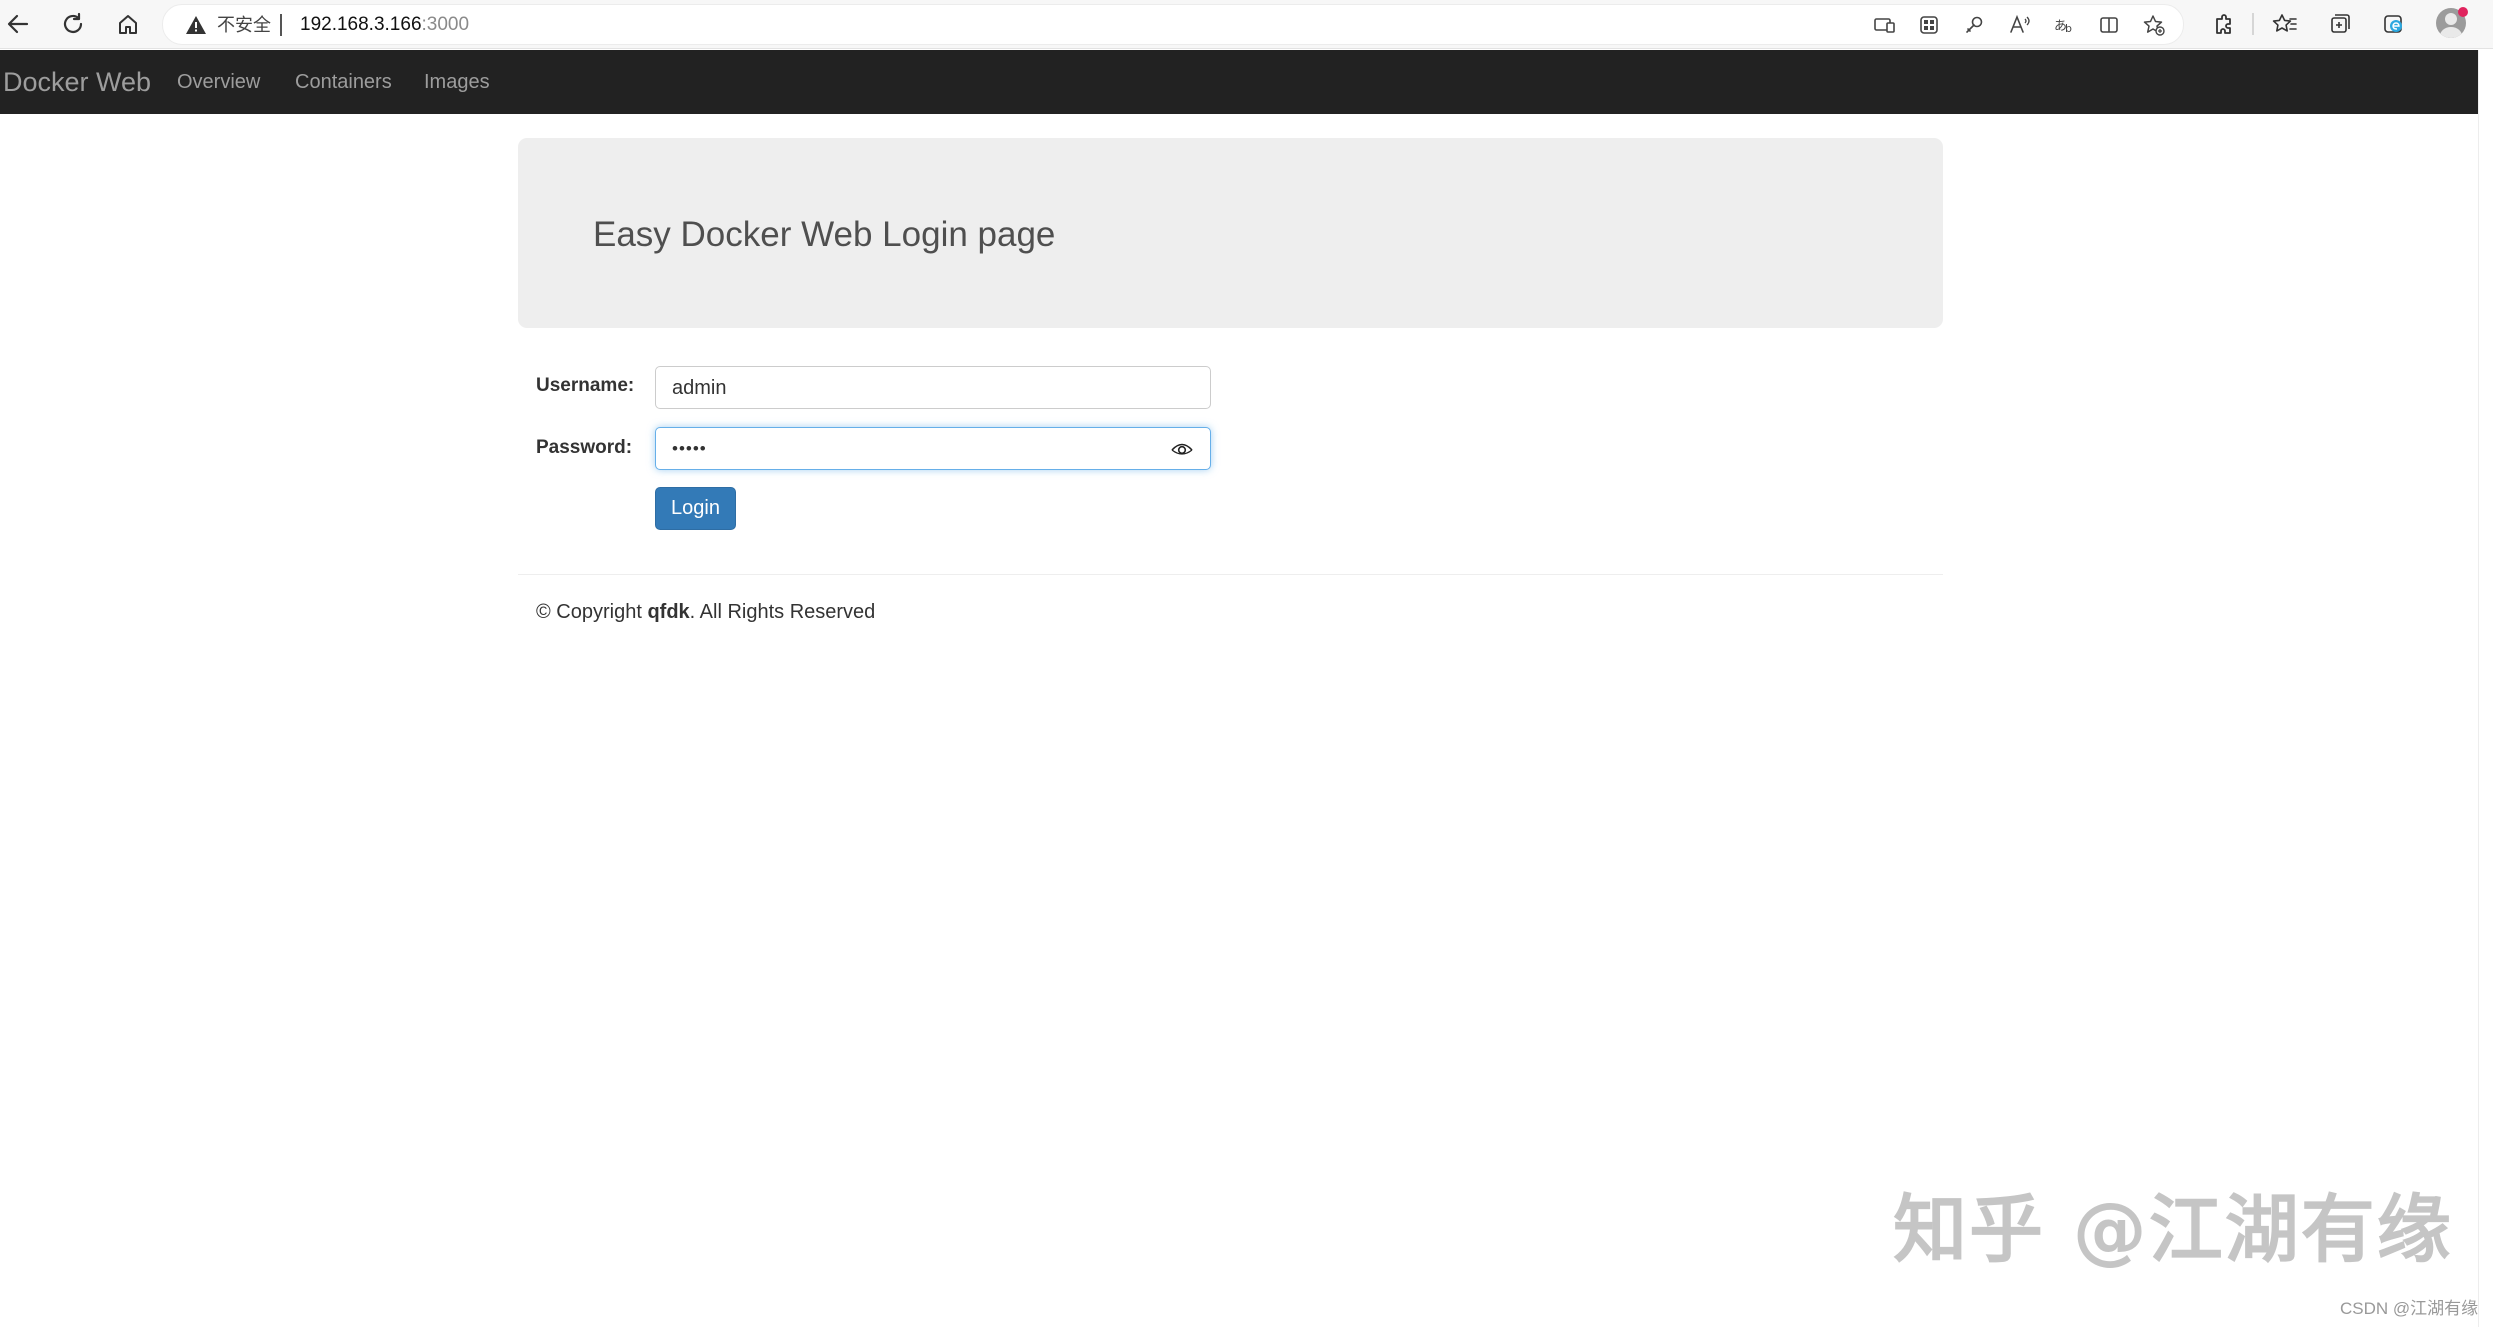 Image resolution: width=2493 pixels, height=1327 pixels. Describe the element at coordinates (2109, 25) in the screenshot. I see `split-screen-icon` at that location.